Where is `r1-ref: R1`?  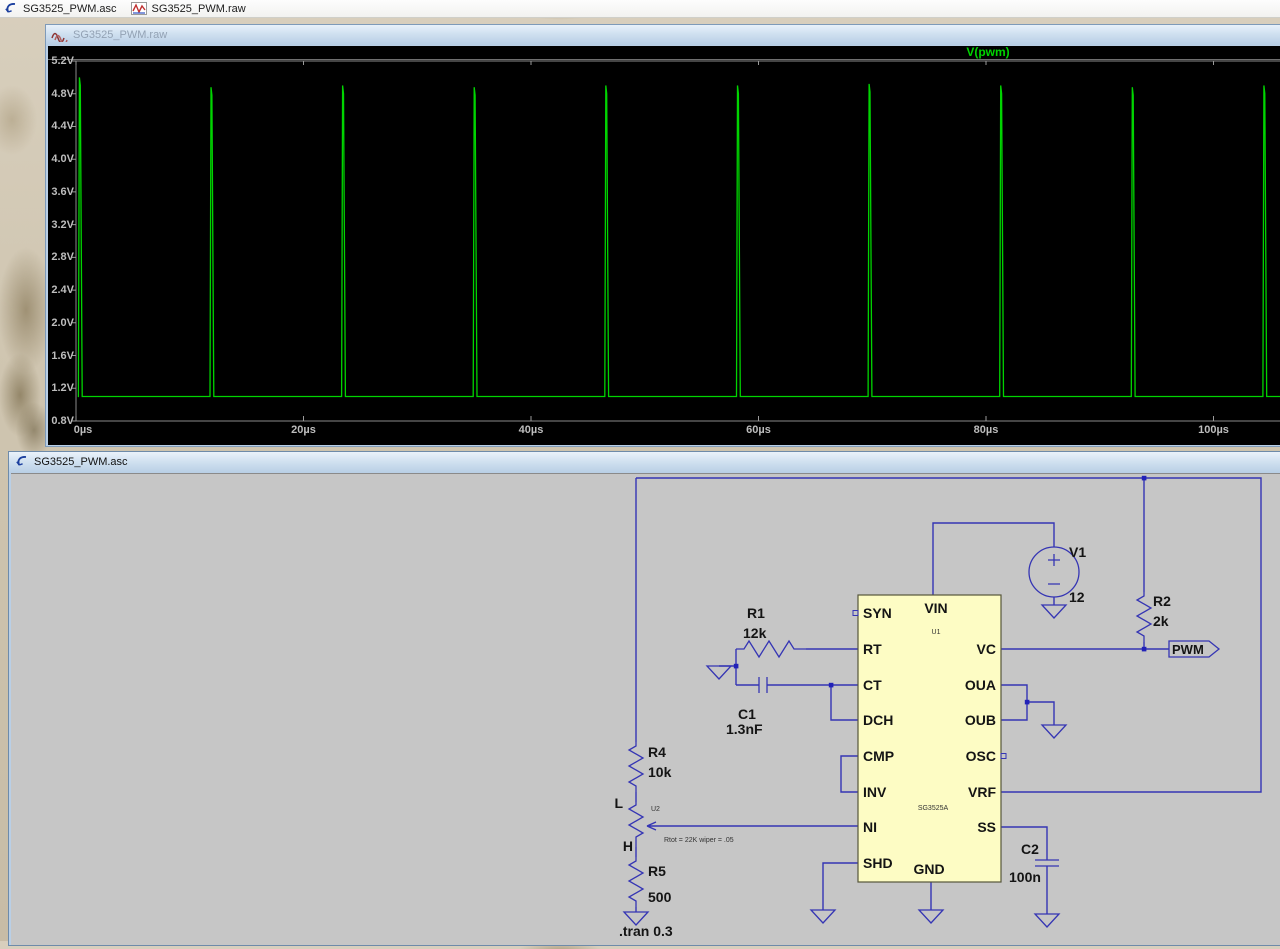 r1-ref: R1 is located at coordinates (756, 613).